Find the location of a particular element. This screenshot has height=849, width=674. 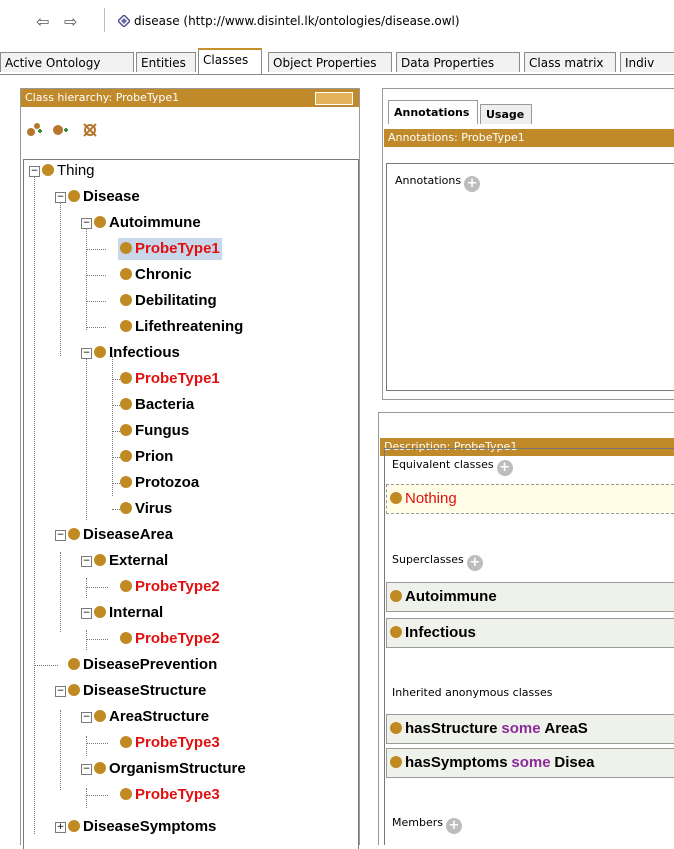

delete-class-icon is located at coordinates (90, 130).